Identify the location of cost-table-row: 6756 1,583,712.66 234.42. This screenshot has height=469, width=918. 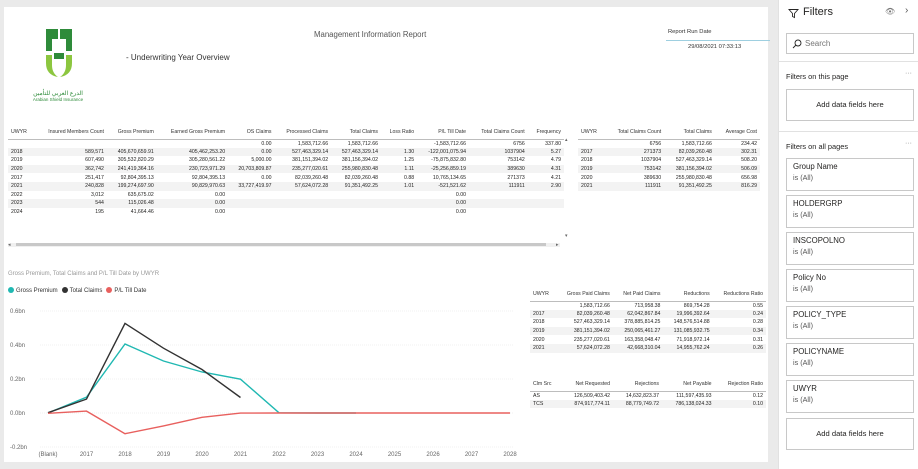
(669, 143).